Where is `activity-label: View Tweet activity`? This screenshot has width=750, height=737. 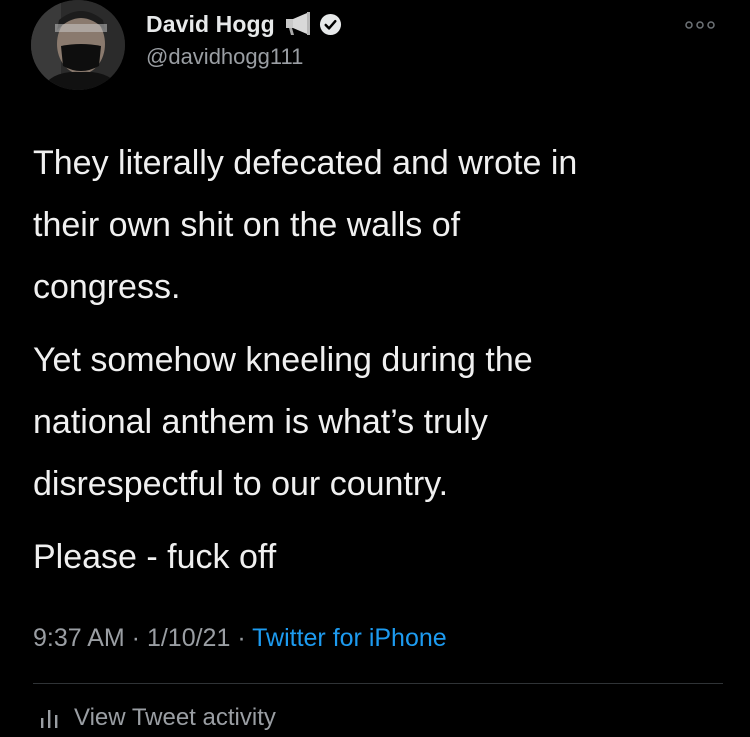
activity-label: View Tweet activity is located at coordinates (175, 717).